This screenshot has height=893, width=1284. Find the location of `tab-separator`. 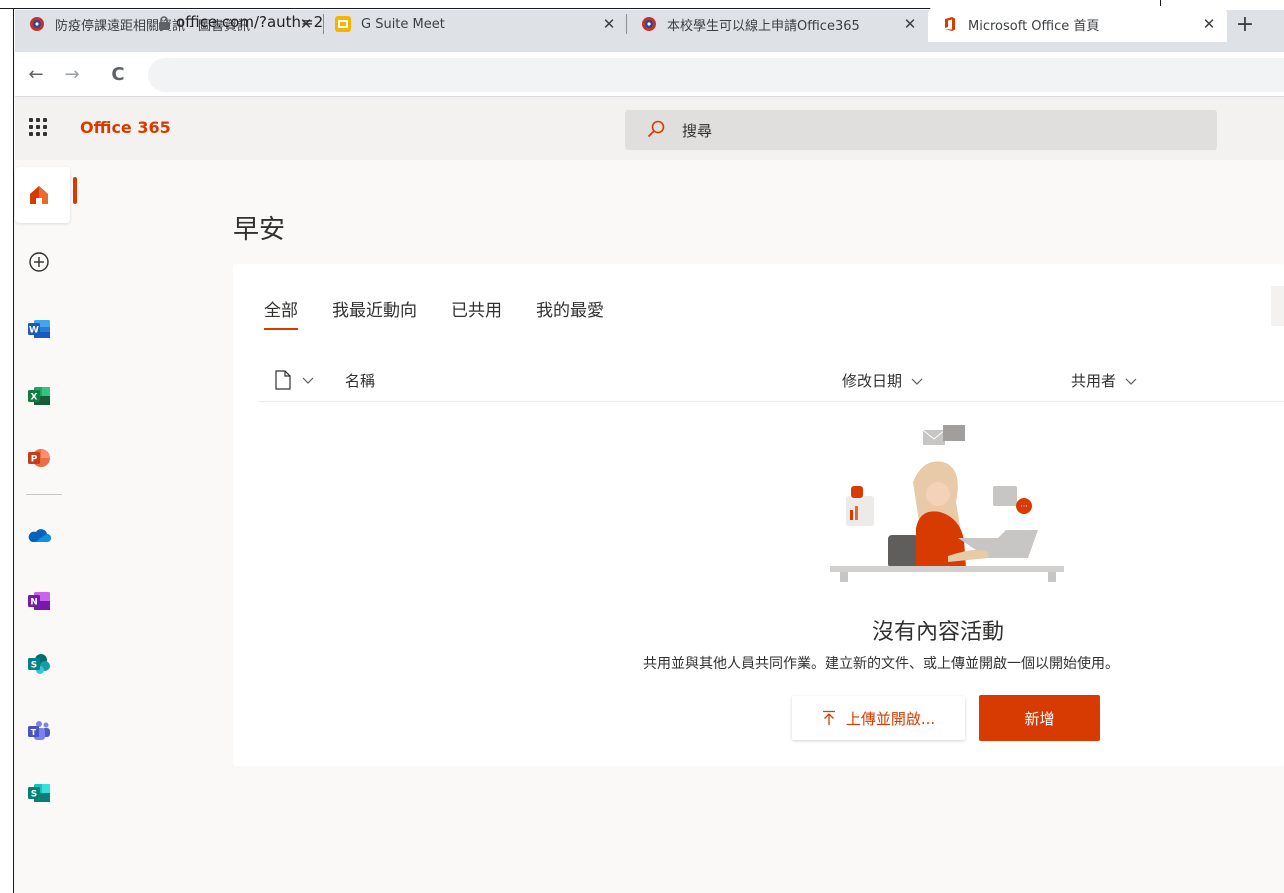

tab-separator is located at coordinates (626, 24).